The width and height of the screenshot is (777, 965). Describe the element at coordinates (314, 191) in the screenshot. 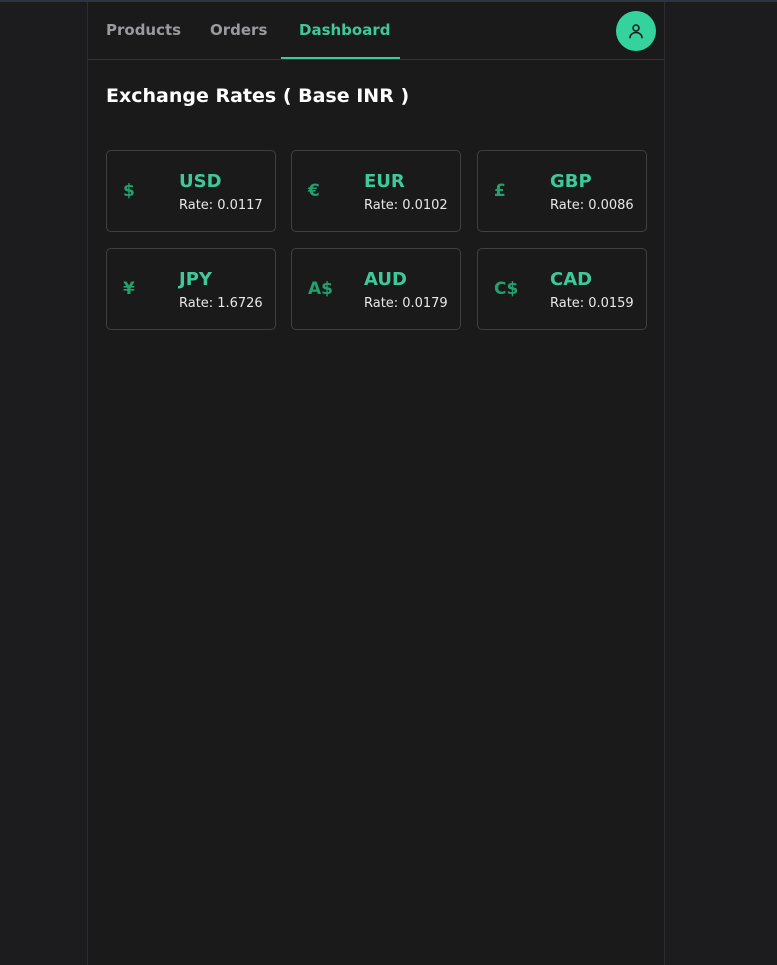

I see `euro-icon: €` at that location.